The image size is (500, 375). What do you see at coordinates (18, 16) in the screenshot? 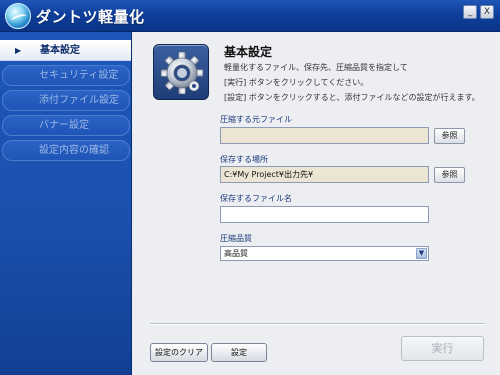
I see `app-logo-icon` at bounding box center [18, 16].